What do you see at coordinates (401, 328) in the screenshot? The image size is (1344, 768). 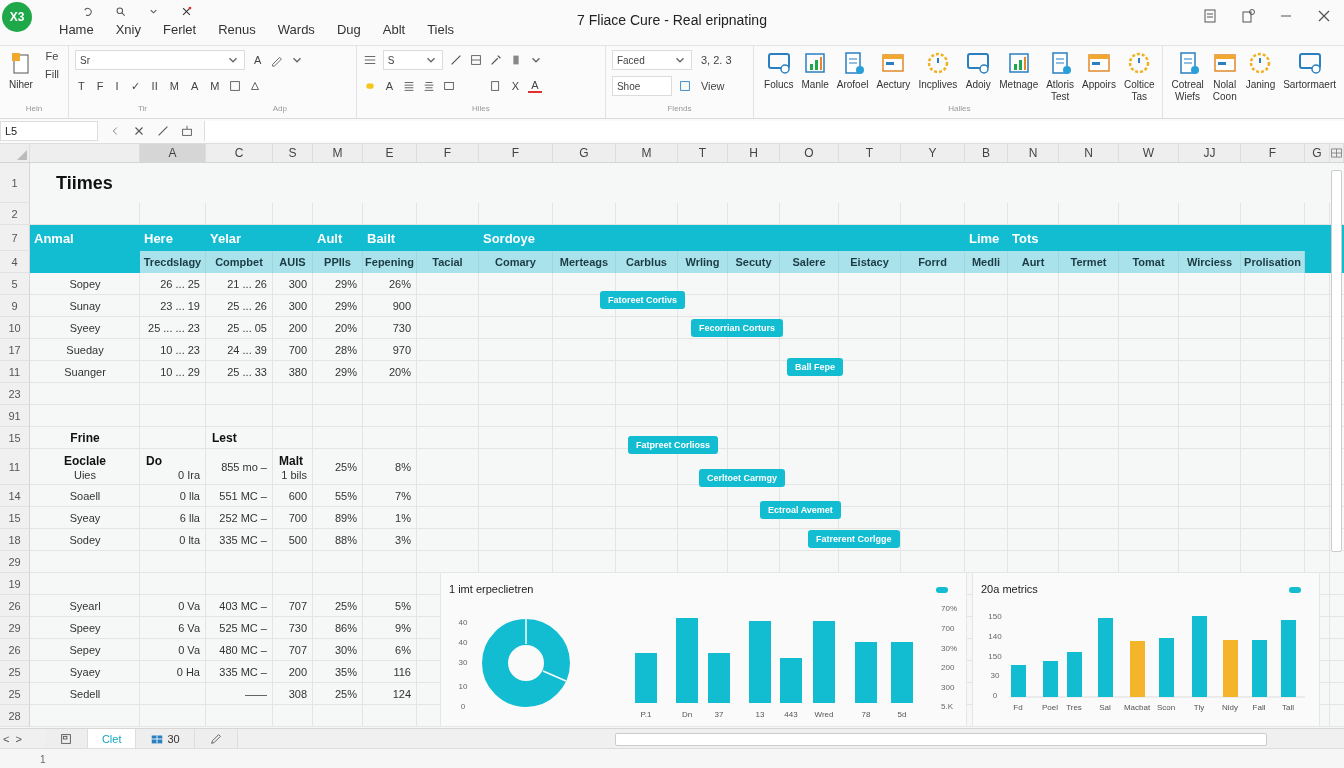 I see `cell-value: 730` at bounding box center [401, 328].